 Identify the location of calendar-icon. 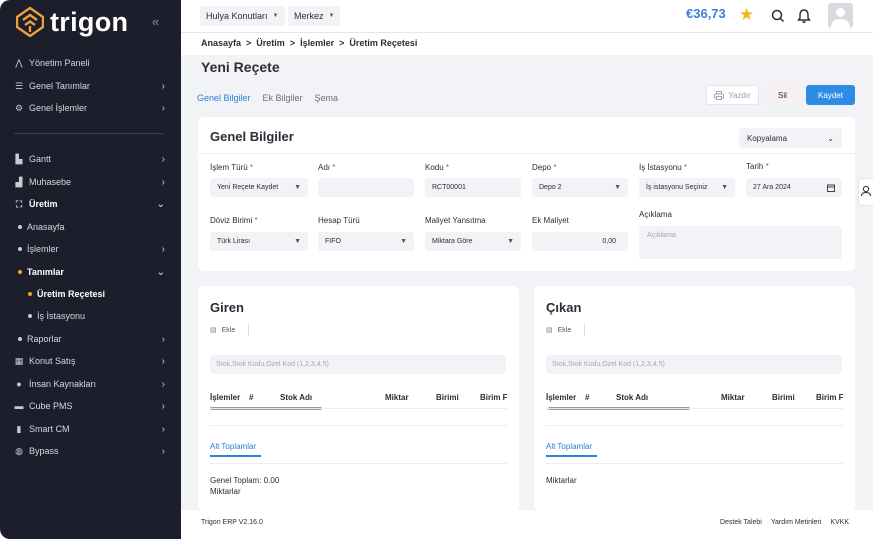
(831, 188).